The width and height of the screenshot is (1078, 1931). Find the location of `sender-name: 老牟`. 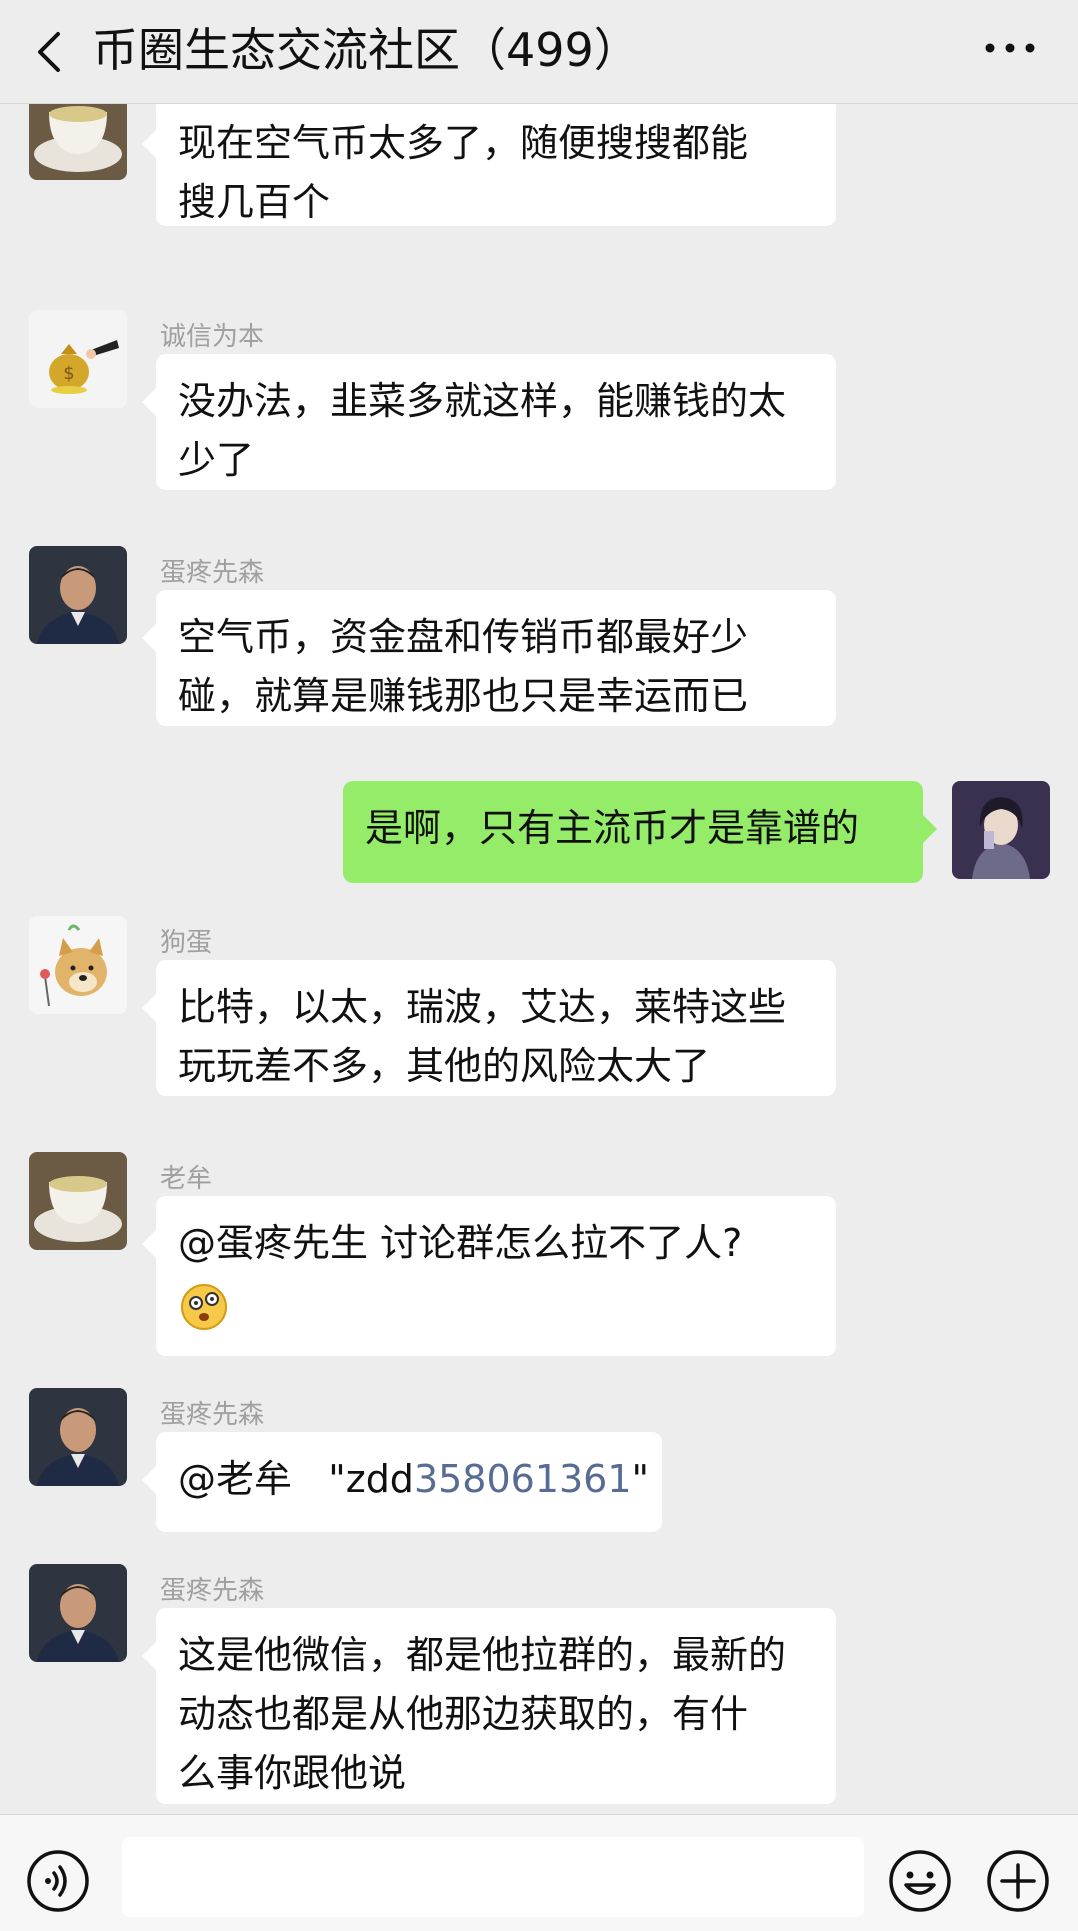

sender-name: 老牟 is located at coordinates (186, 1179).